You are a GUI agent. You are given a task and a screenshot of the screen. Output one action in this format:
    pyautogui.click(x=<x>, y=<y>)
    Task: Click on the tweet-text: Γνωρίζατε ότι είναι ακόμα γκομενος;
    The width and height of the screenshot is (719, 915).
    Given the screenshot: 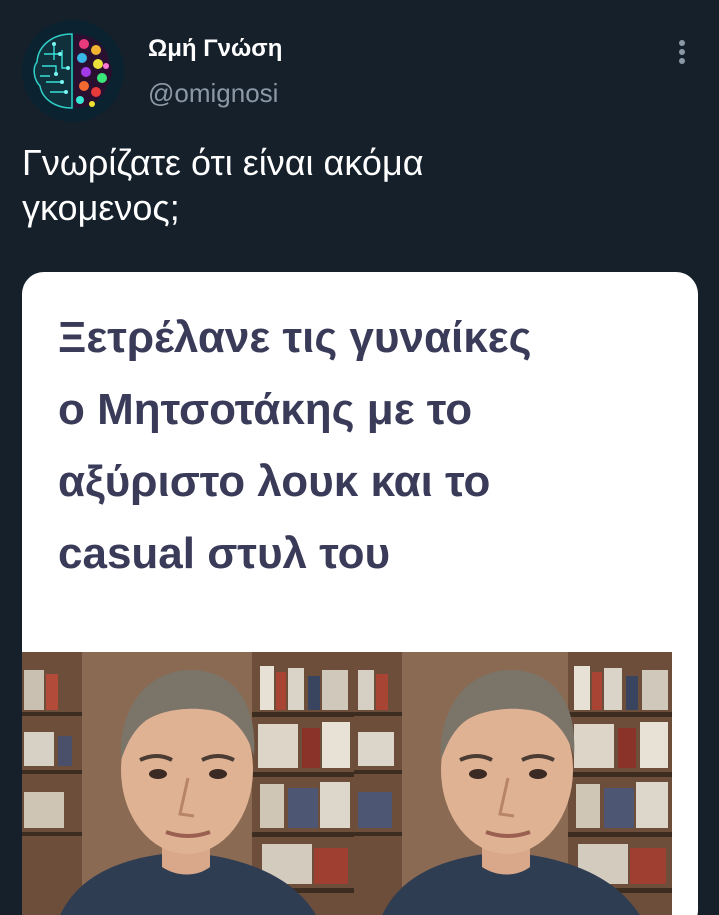 What is the action you would take?
    pyautogui.click(x=223, y=185)
    